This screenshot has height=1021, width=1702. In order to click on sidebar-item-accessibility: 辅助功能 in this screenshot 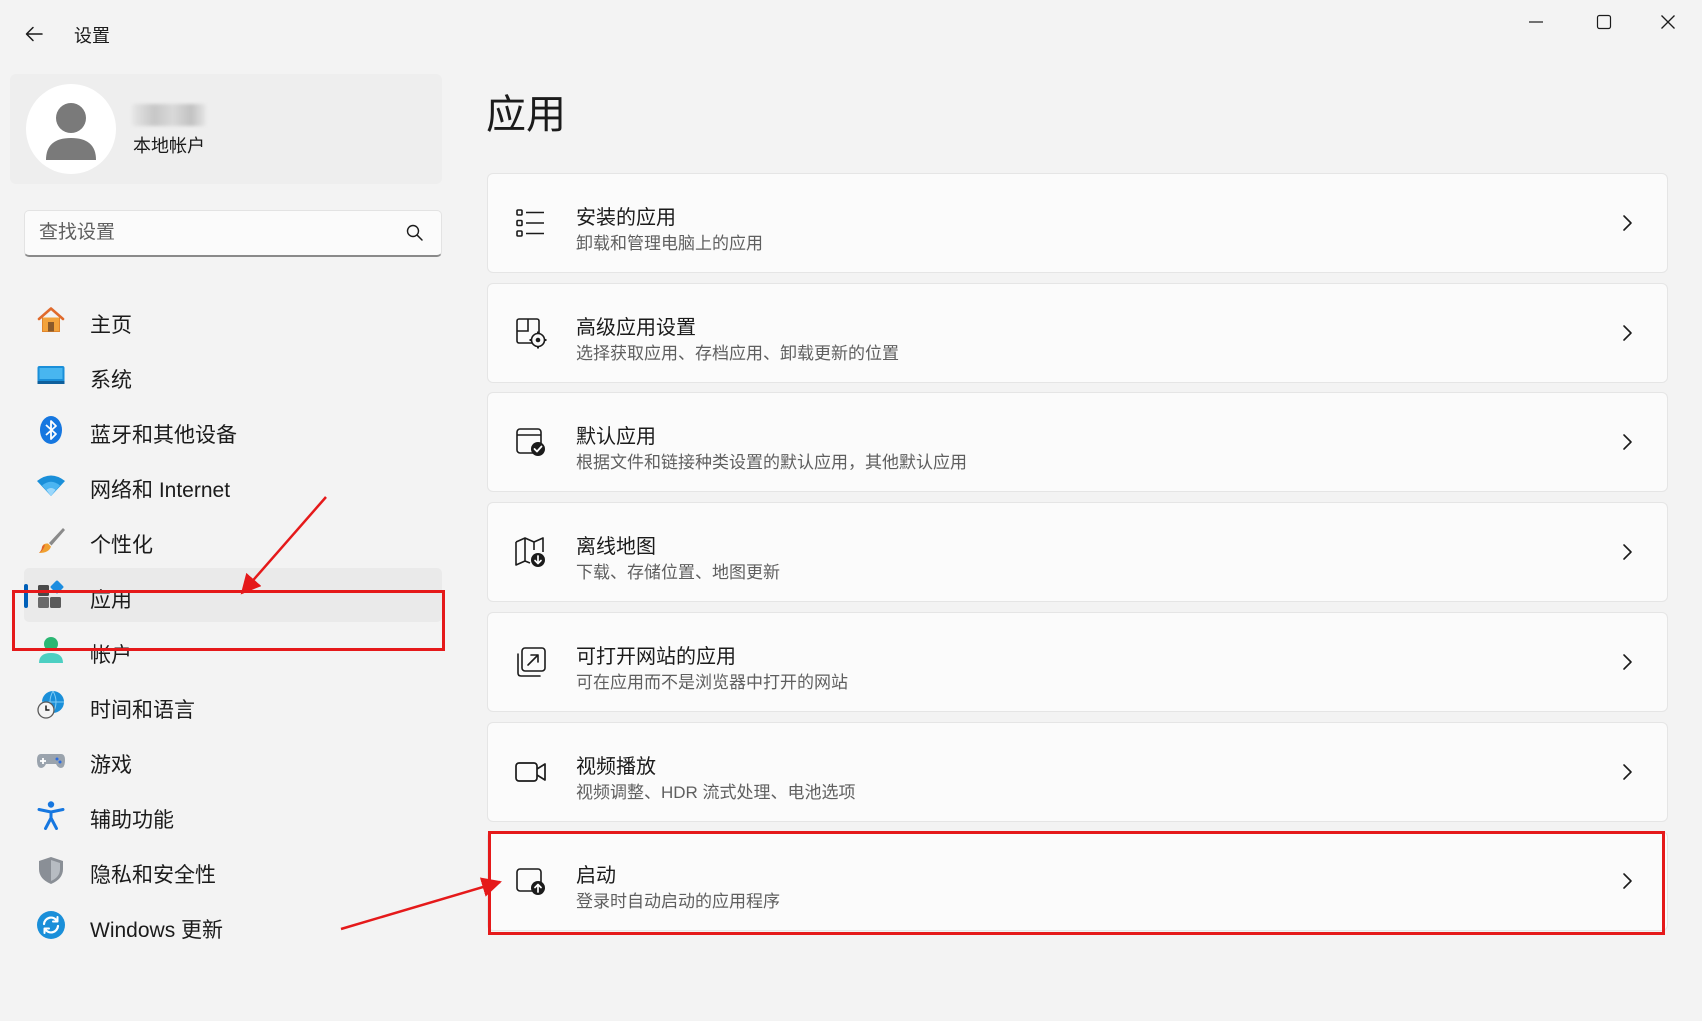, I will do `click(233, 815)`.